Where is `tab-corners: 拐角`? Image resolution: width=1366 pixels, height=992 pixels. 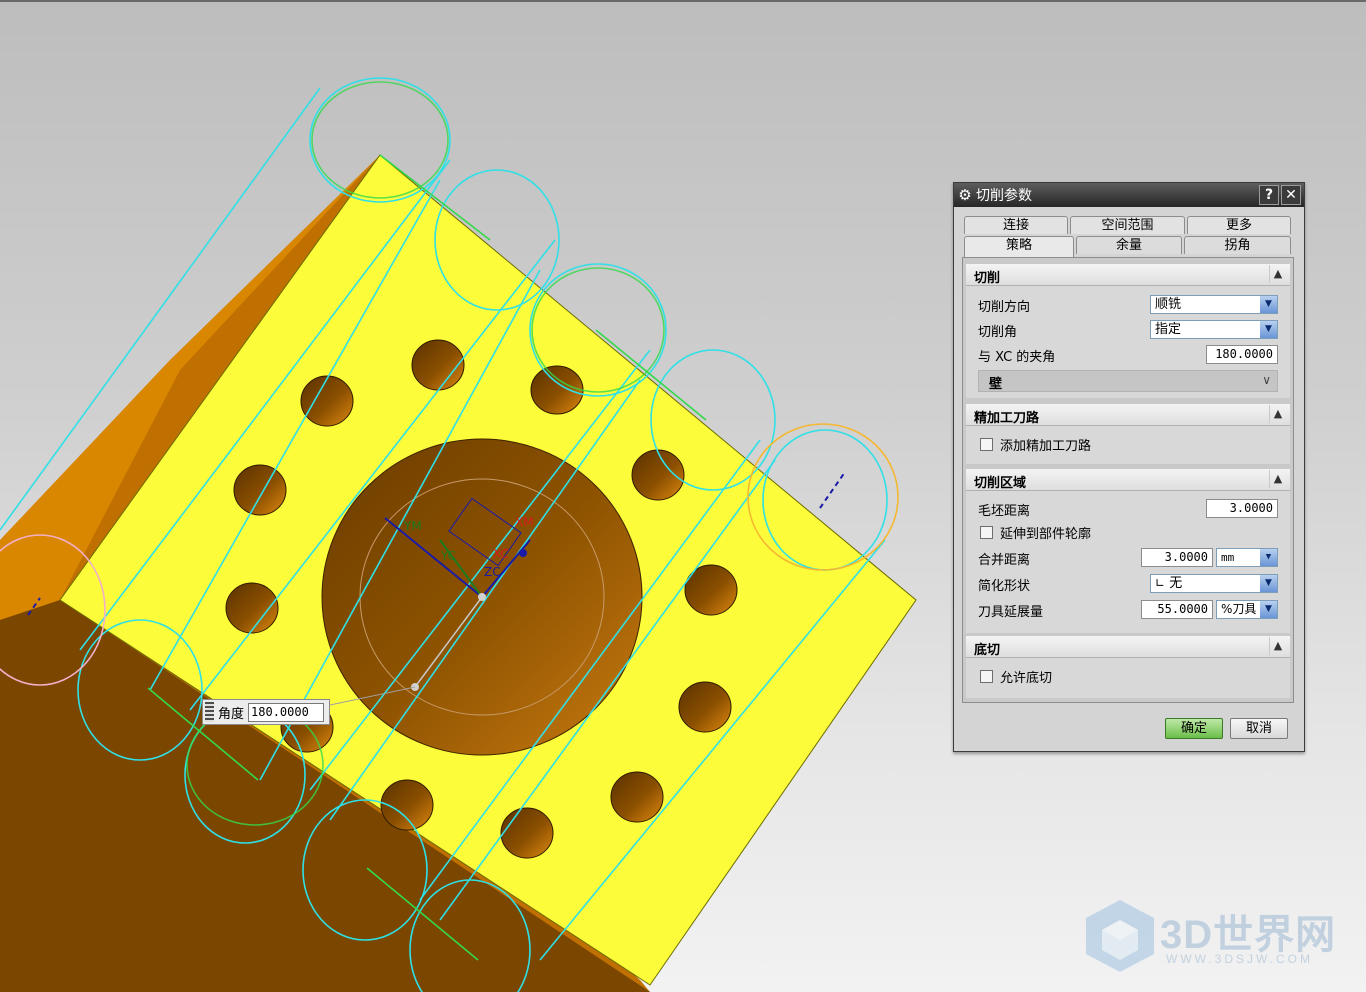 tab-corners: 拐角 is located at coordinates (1237, 245).